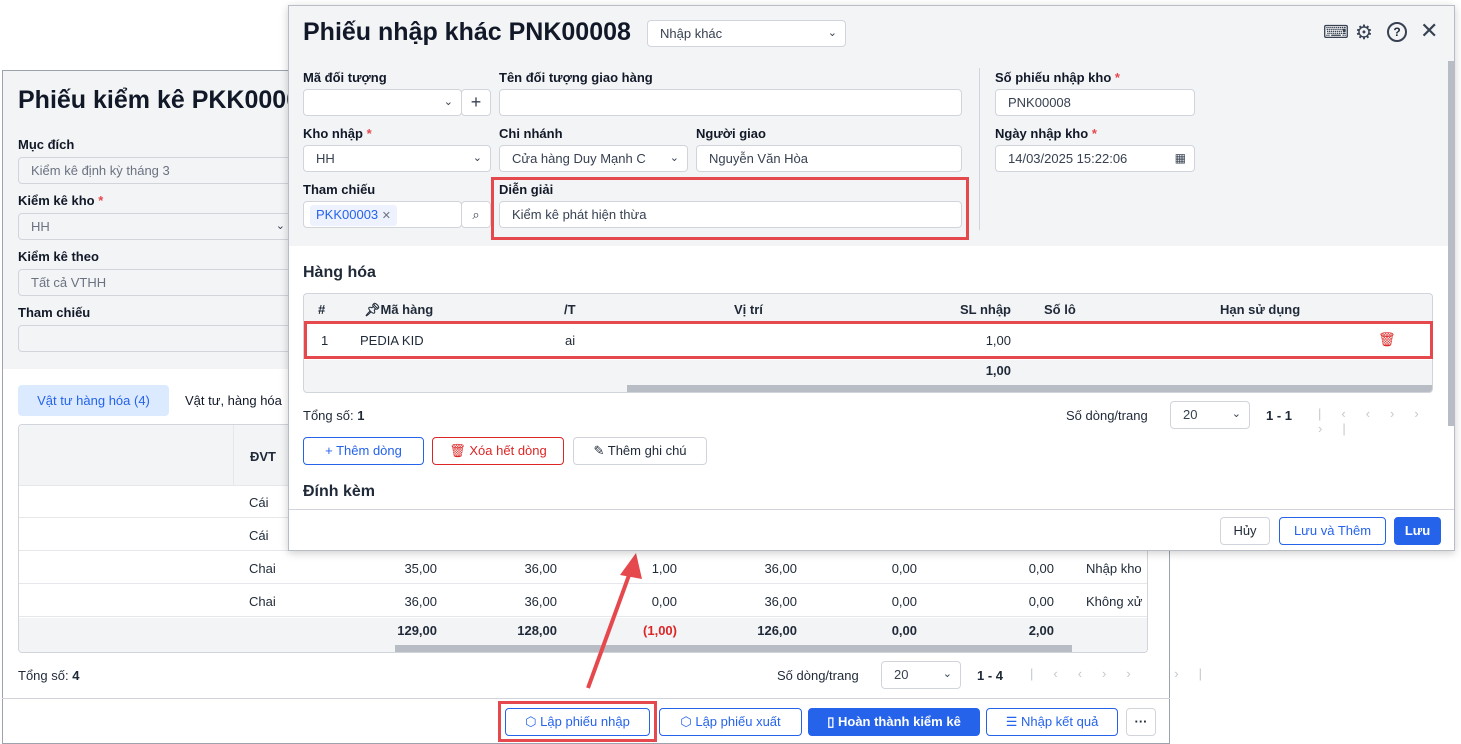  What do you see at coordinates (333, 133) in the screenshot?
I see `warehouse-label-text: Kho nhập` at bounding box center [333, 133].